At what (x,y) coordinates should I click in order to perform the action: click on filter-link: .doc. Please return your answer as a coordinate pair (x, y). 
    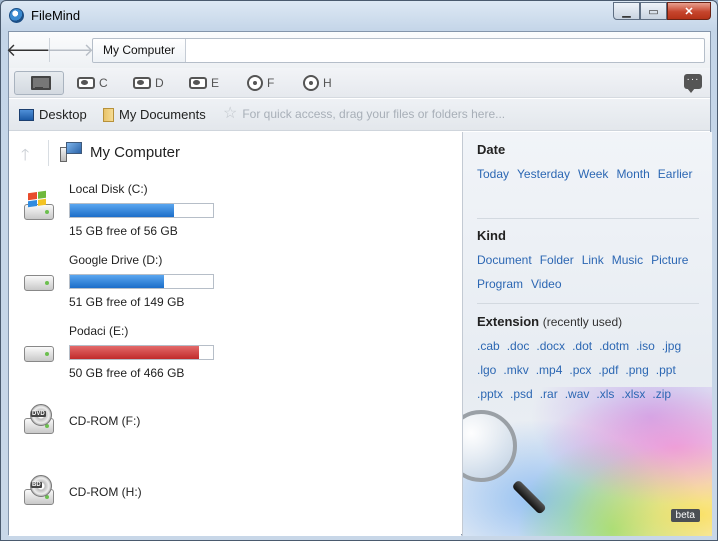
    Looking at the image, I should click on (518, 346).